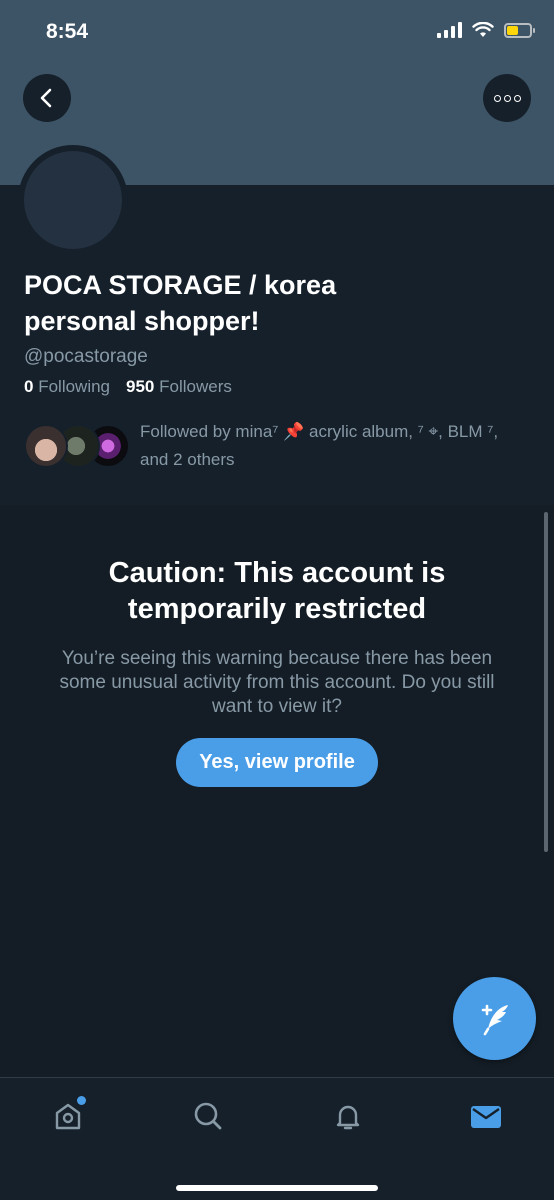 Image resolution: width=554 pixels, height=1200 pixels. I want to click on chevron-left-icon, so click(46, 98).